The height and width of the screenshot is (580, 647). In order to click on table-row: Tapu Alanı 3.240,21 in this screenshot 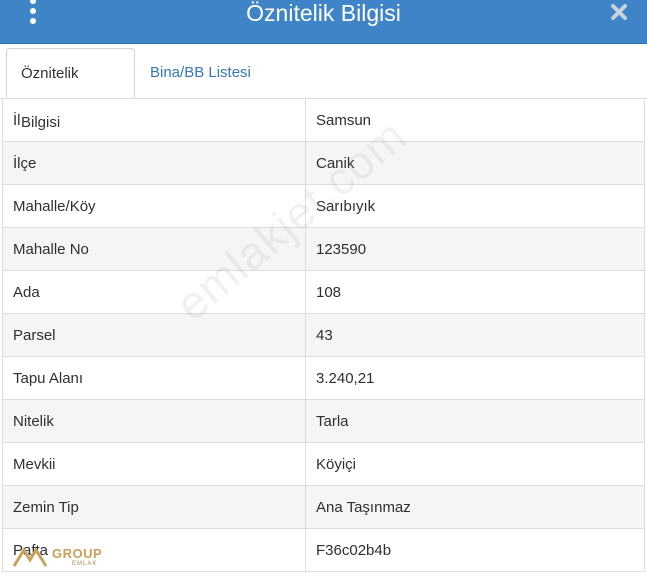, I will do `click(323, 378)`.